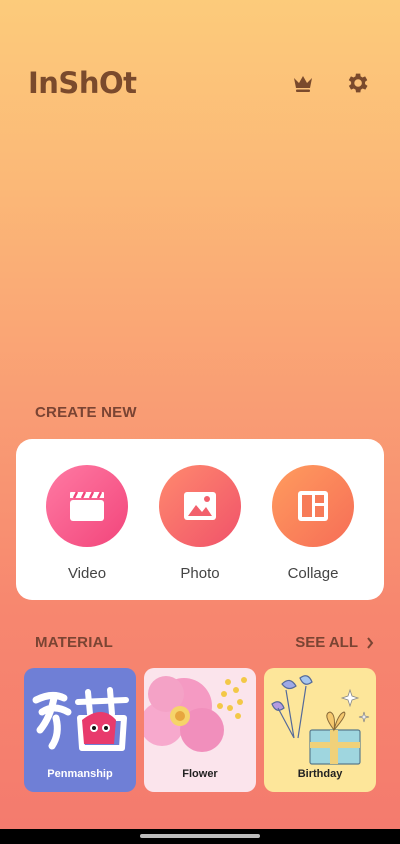  I want to click on system-nav-bar, so click(200, 836).